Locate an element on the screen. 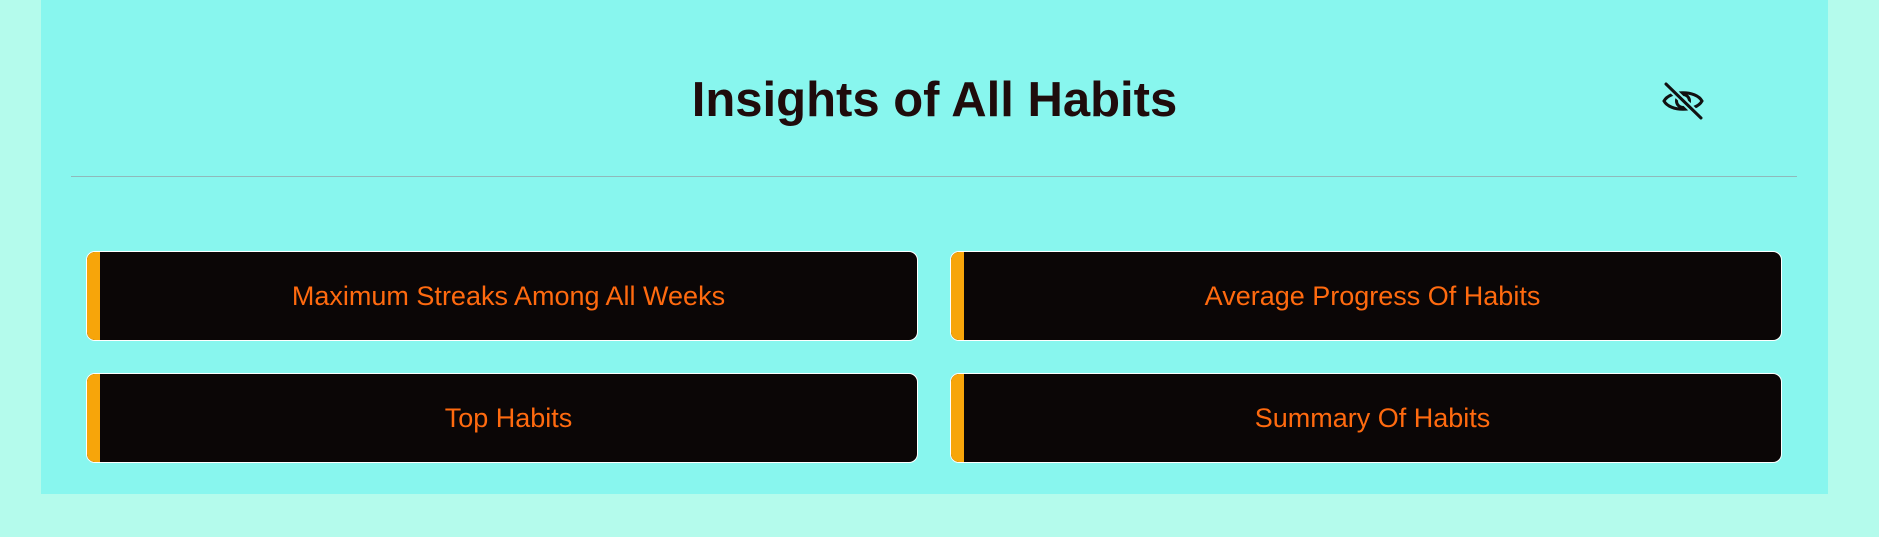 This screenshot has width=1879, height=537. page-title: Insights of All Habits is located at coordinates (934, 100).